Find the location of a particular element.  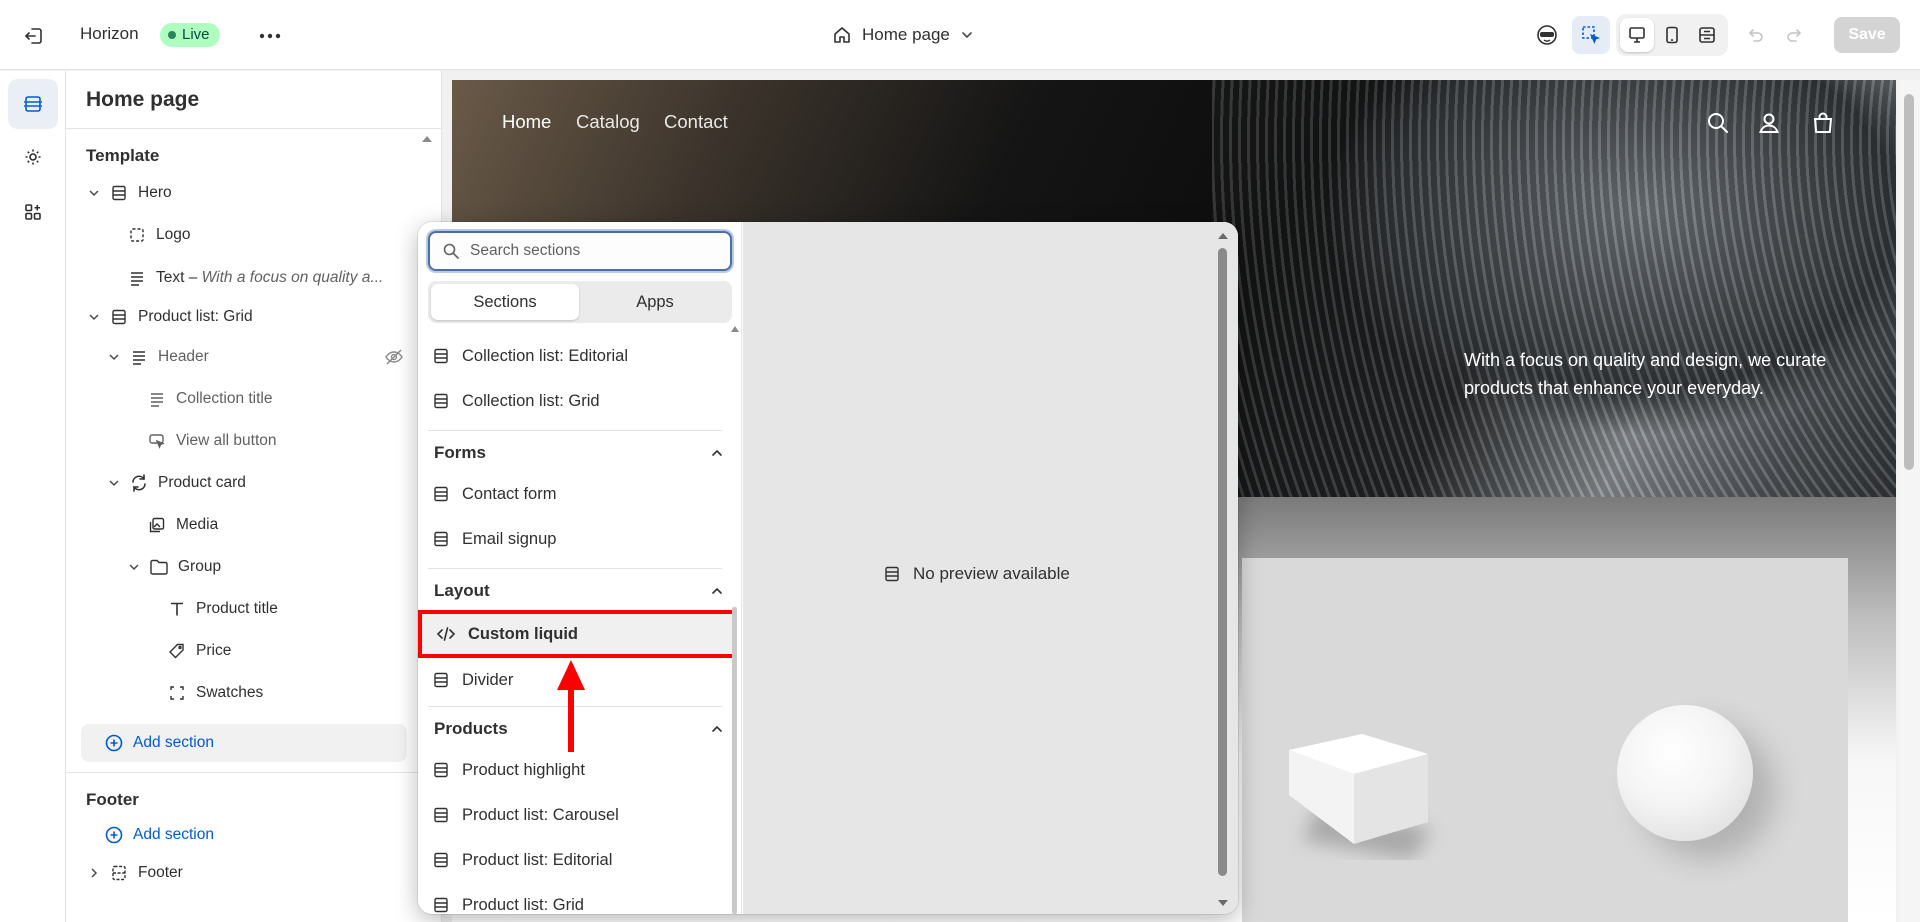

app-blocks-icon is located at coordinates (33, 212).